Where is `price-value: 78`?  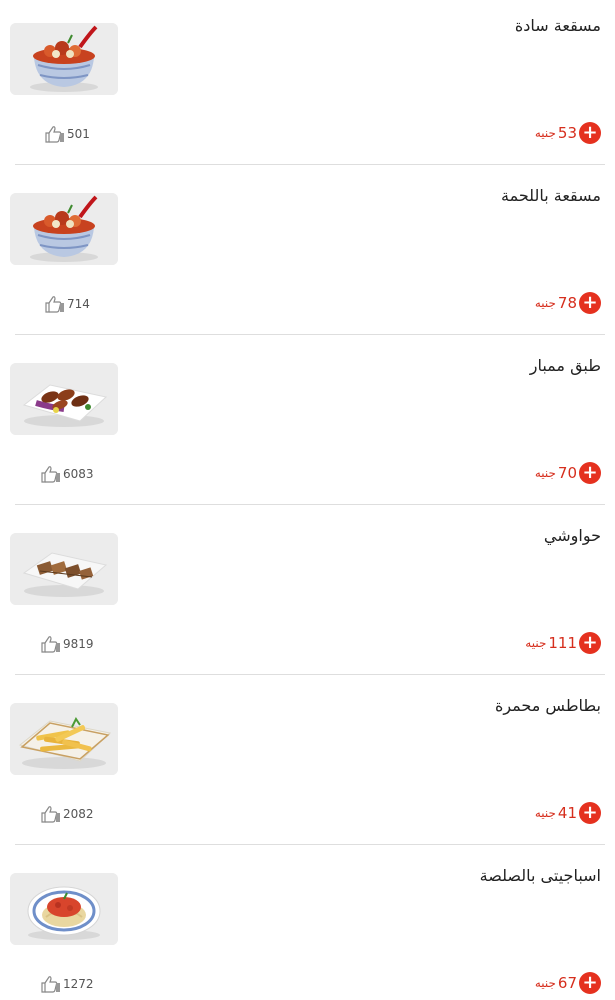
price-value: 78 is located at coordinates (567, 303).